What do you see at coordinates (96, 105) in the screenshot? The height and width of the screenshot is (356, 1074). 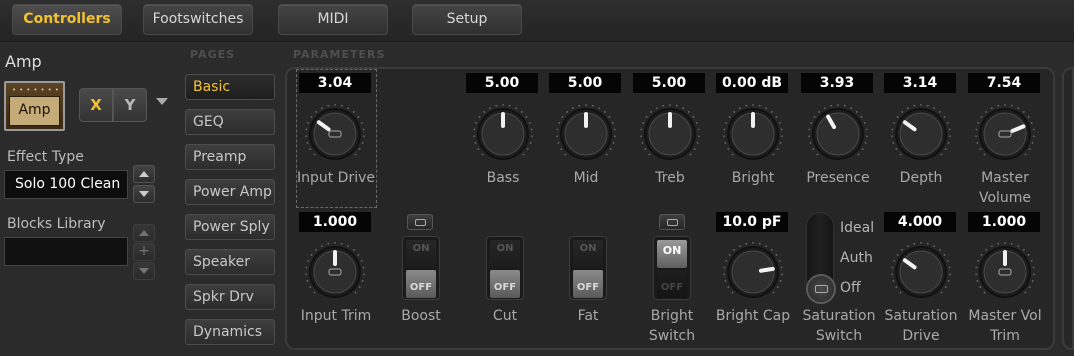 I see `x-button: X` at bounding box center [96, 105].